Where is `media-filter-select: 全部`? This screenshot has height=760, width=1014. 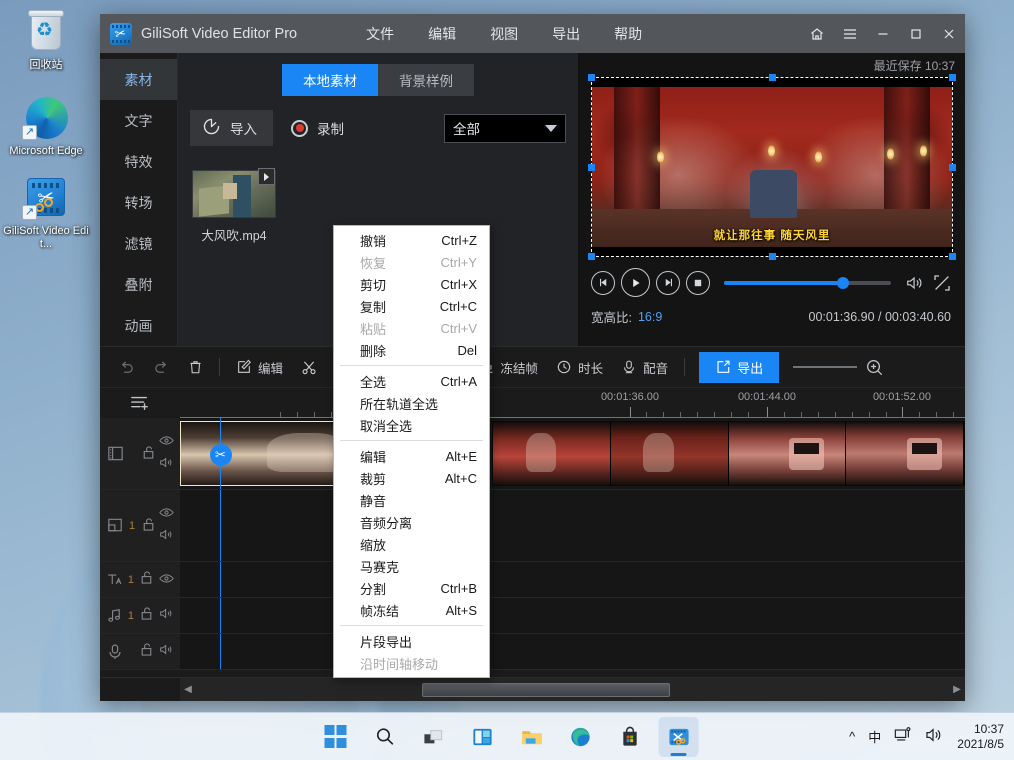 media-filter-select: 全部 is located at coordinates (505, 128).